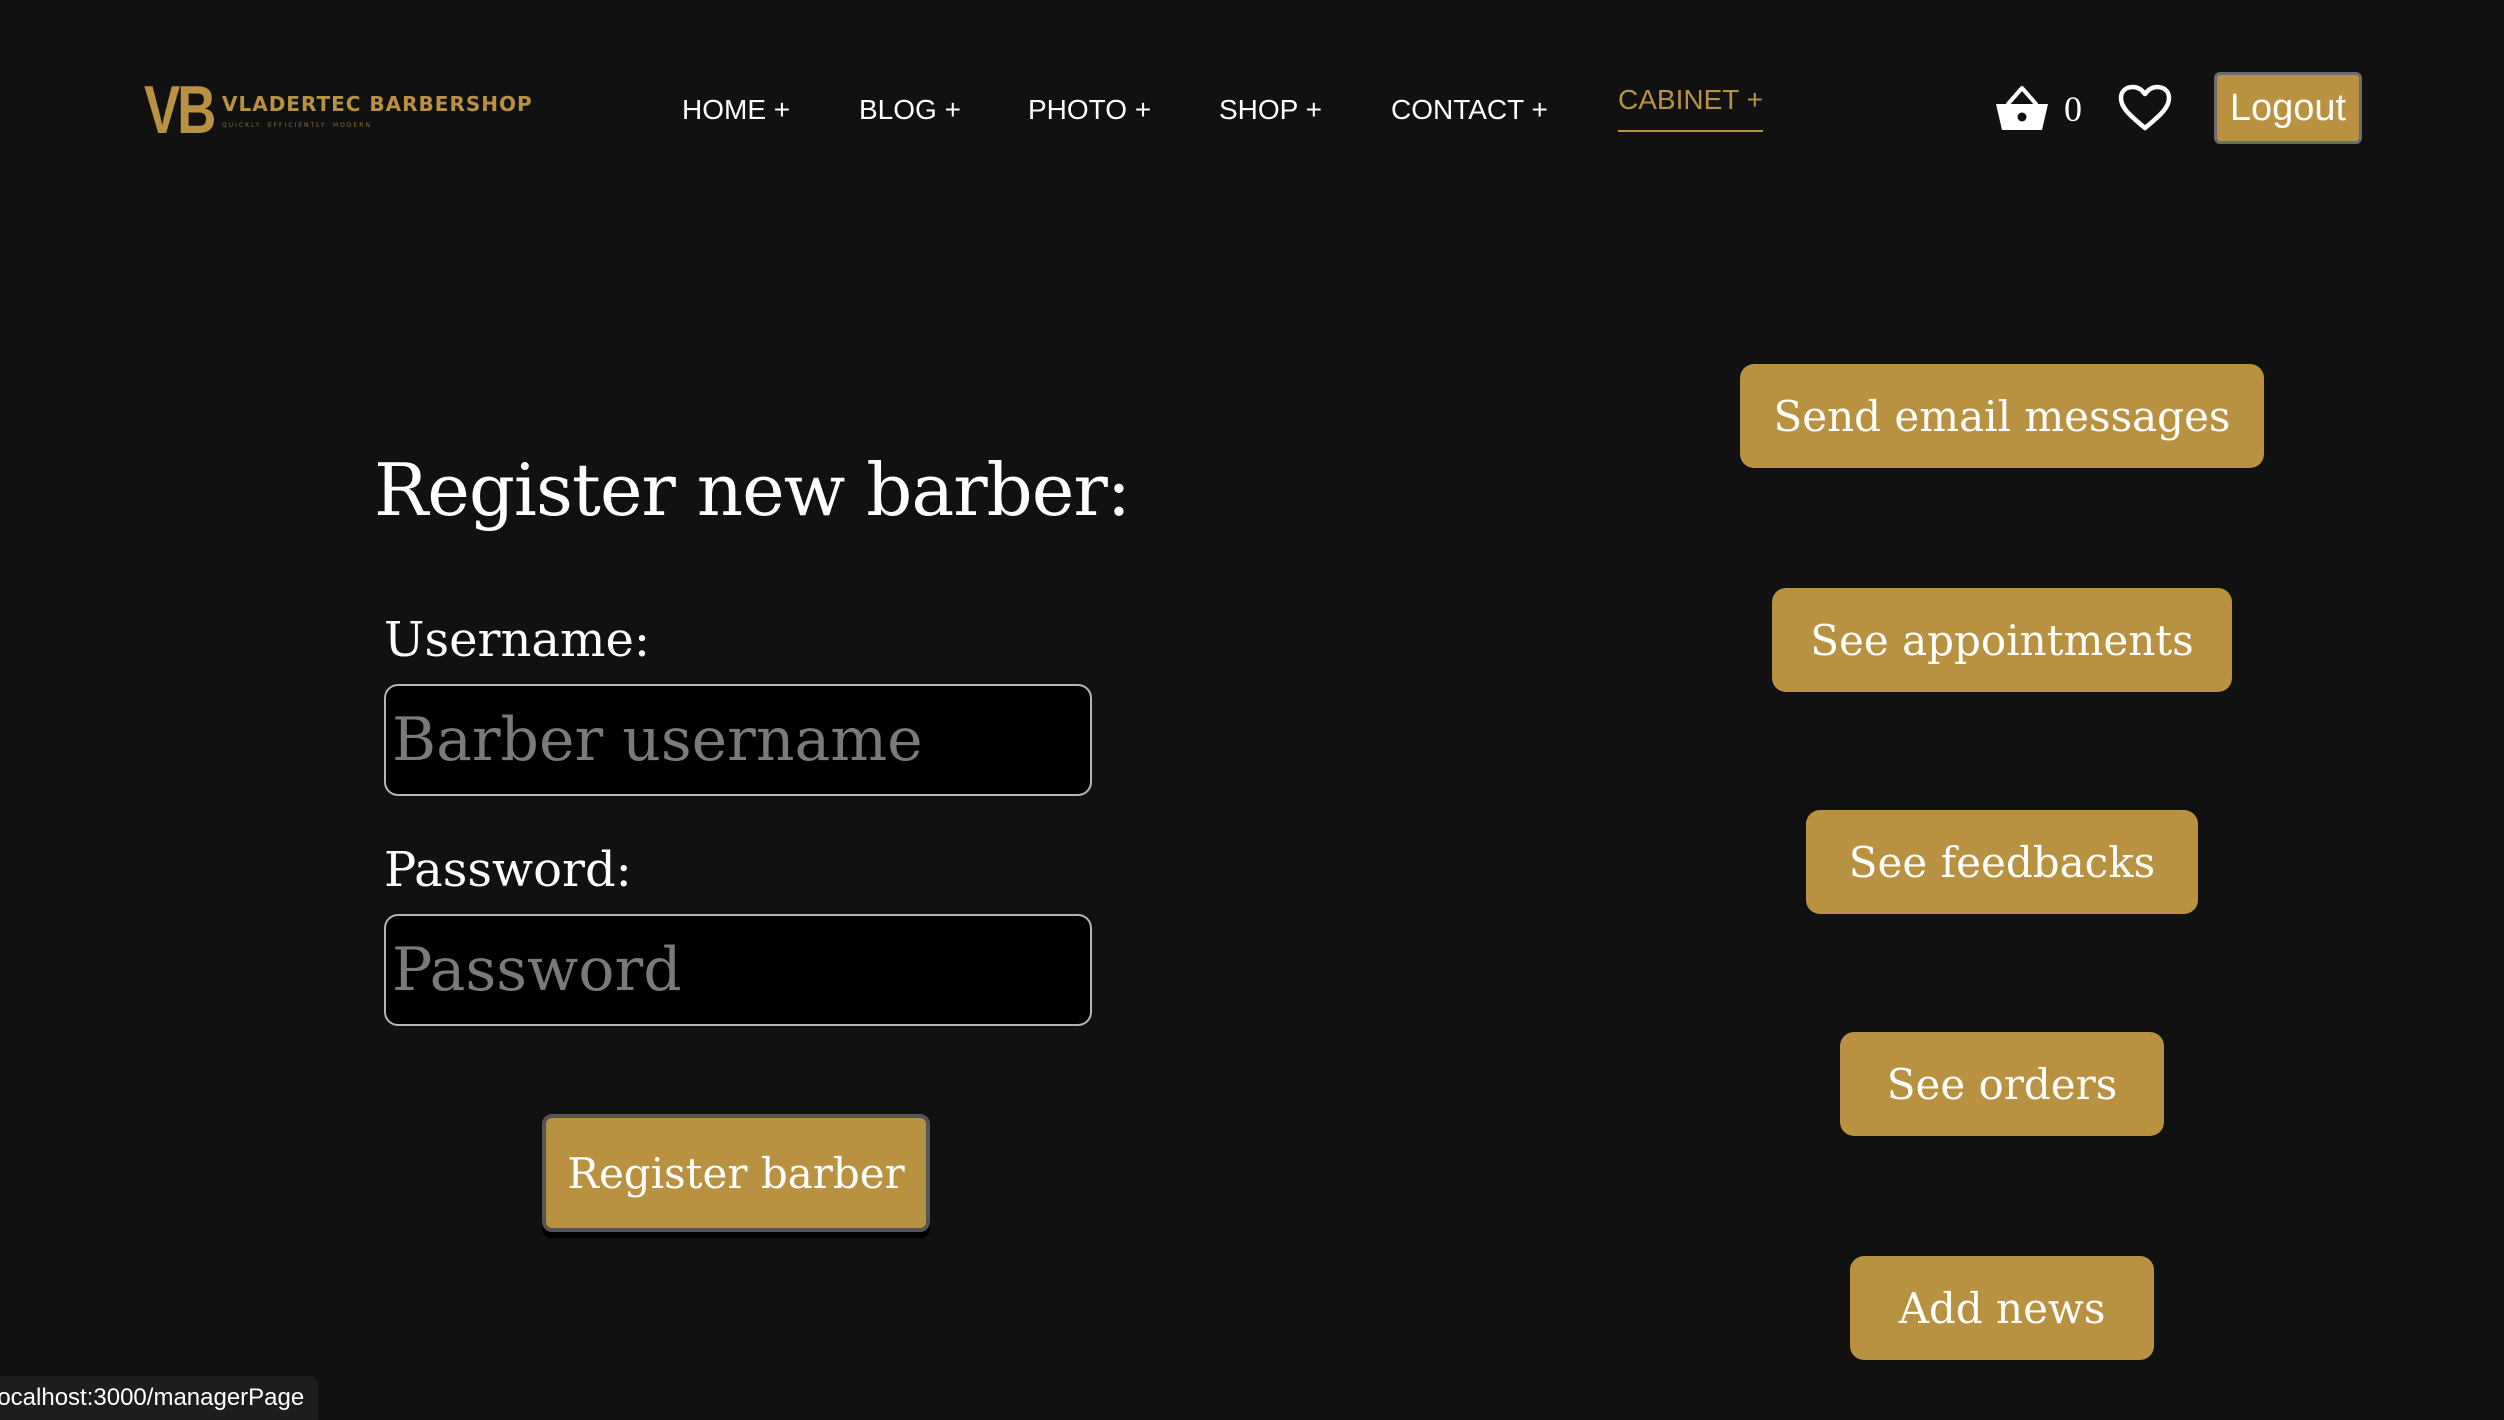  Describe the element at coordinates (736, 110) in the screenshot. I see `nav-home: HOME +` at that location.